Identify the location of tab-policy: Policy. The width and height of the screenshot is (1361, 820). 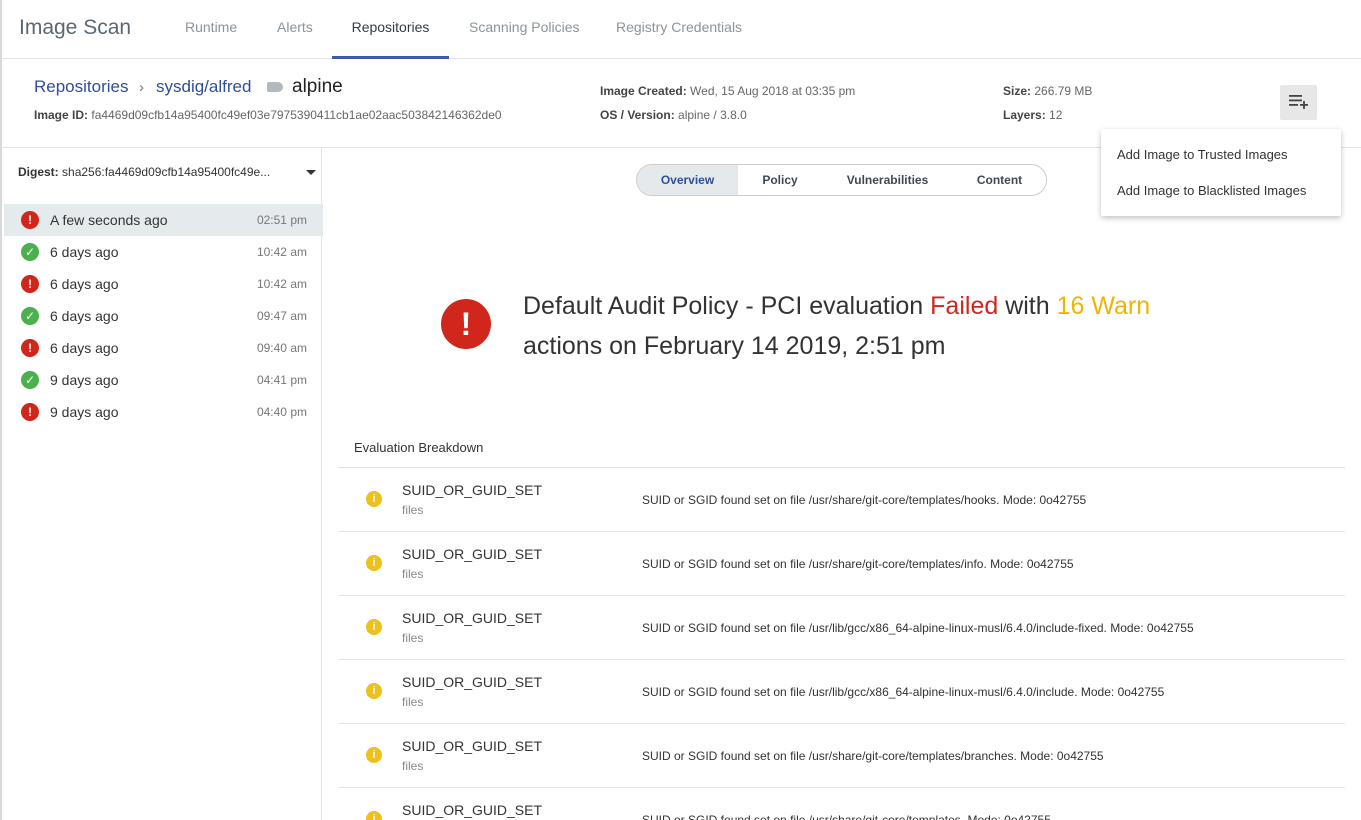
(780, 180).